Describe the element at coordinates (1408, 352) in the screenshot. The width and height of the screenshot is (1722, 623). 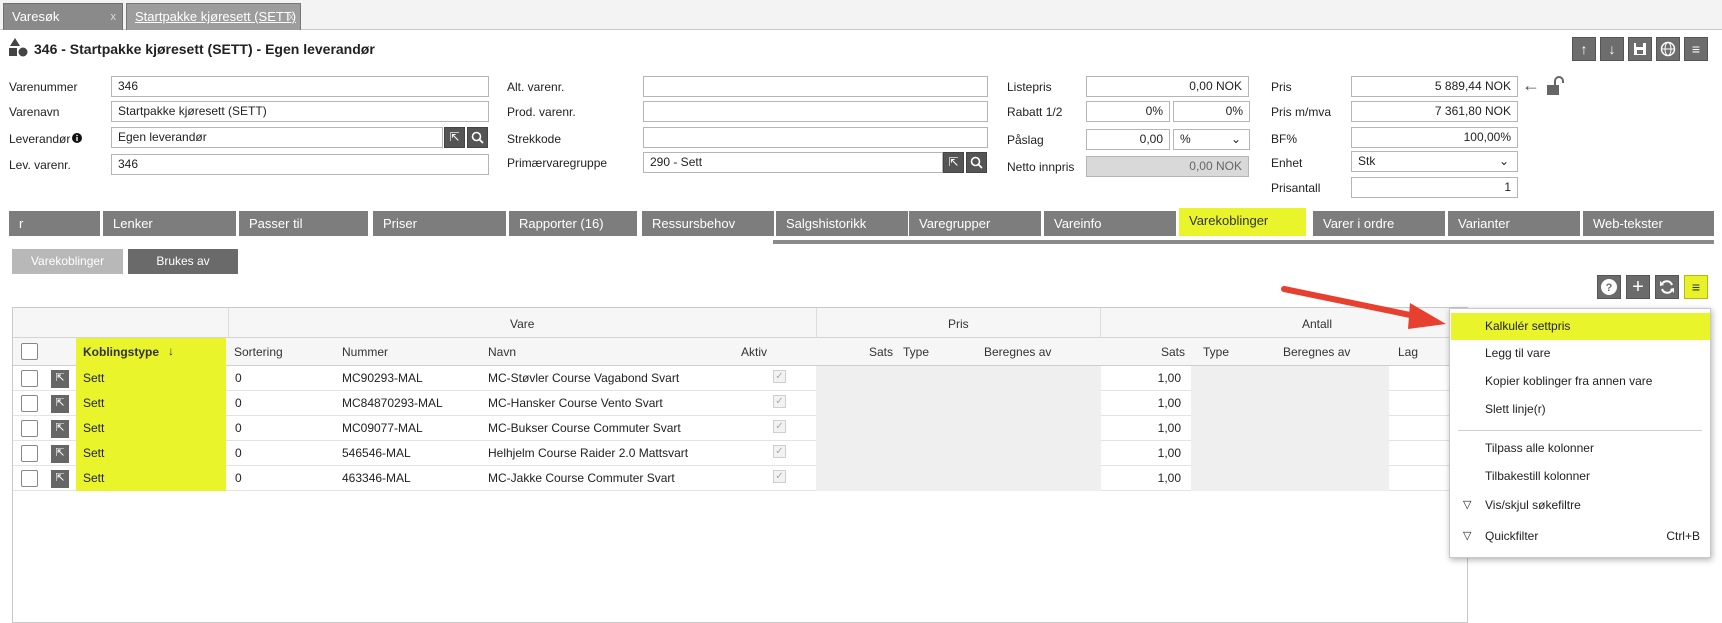
I see `col-lag: Lag` at that location.